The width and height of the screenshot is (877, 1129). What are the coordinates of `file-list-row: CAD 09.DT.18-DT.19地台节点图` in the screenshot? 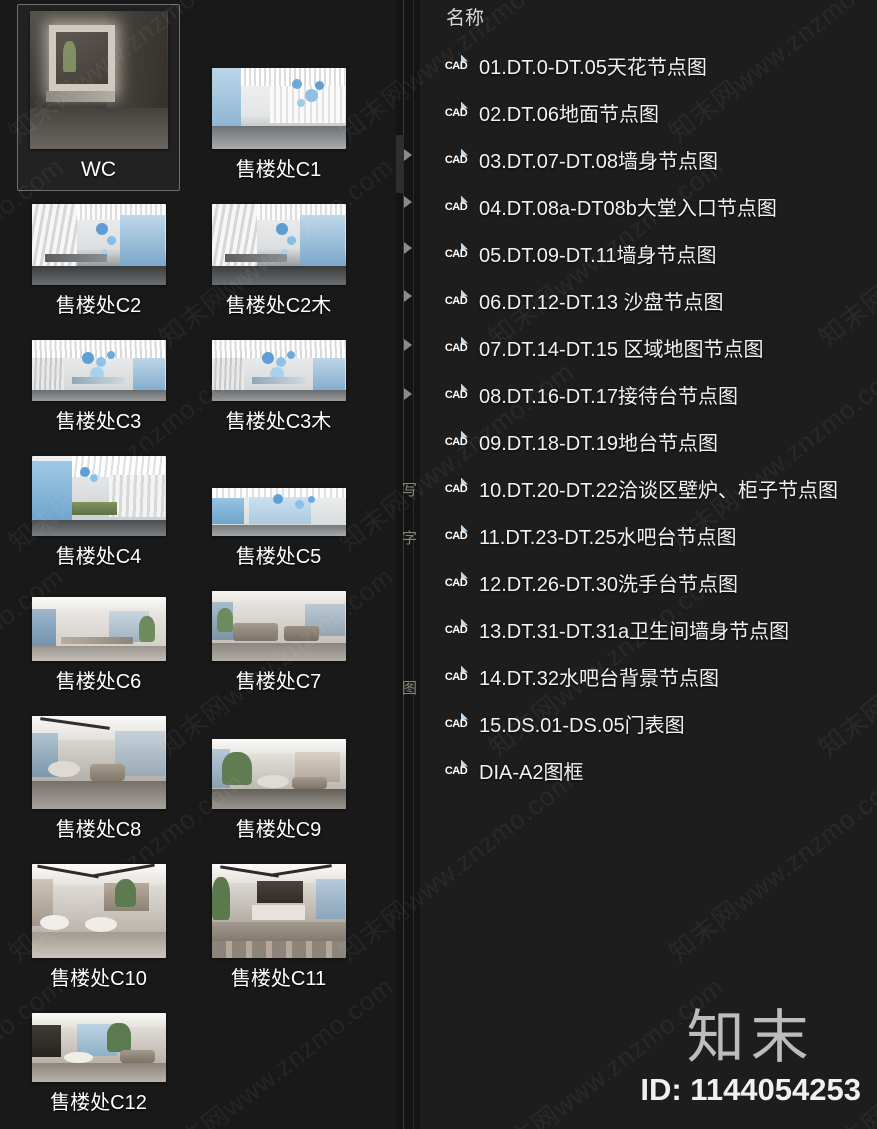 It's located at (648, 443).